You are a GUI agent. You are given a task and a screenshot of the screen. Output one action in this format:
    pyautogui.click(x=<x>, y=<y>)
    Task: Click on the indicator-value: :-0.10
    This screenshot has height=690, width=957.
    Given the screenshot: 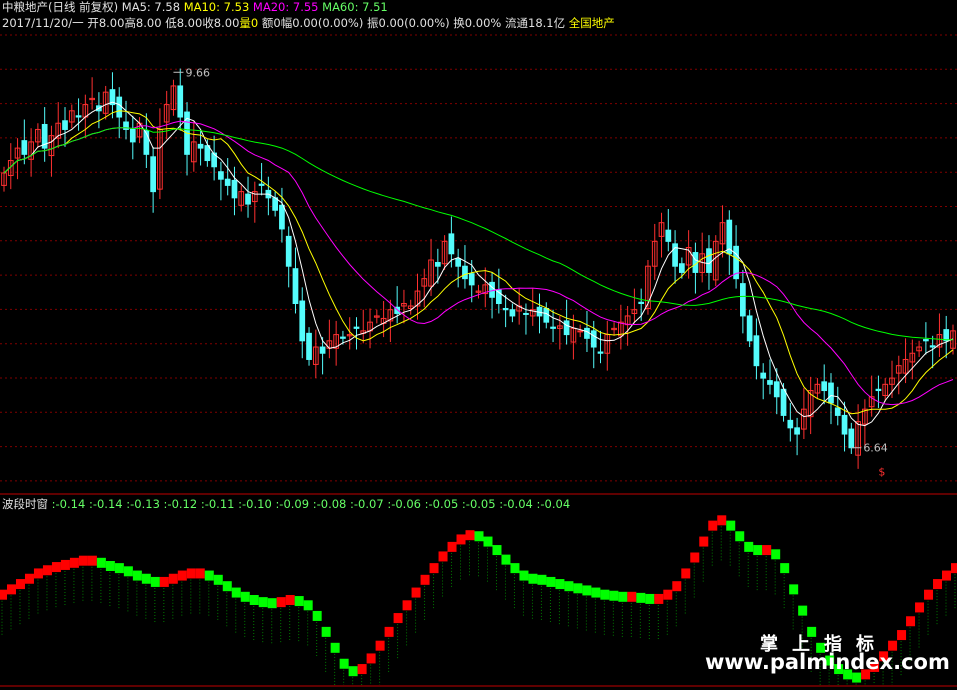 What is the action you would take?
    pyautogui.click(x=257, y=504)
    